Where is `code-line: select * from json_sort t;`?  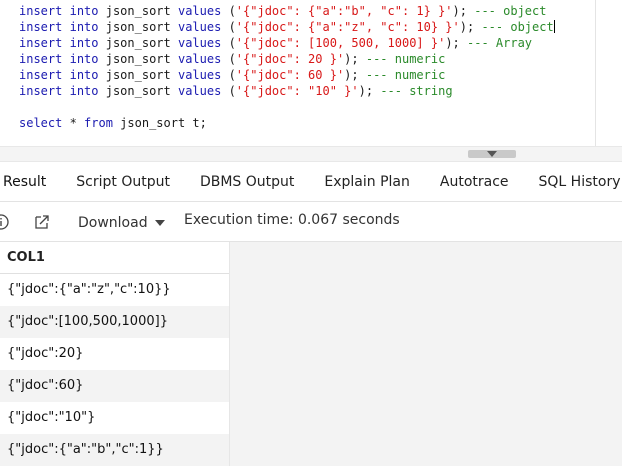
code-line: select * from json_sort t; is located at coordinates (287, 123).